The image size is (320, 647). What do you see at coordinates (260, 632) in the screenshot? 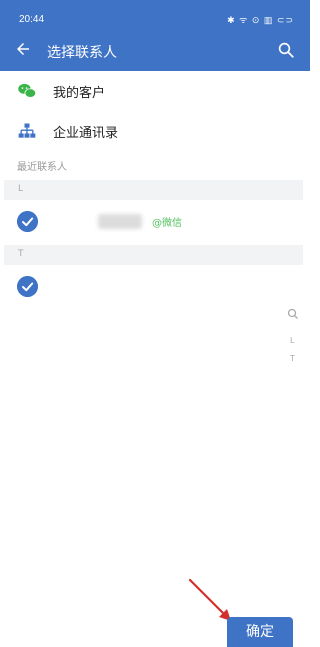
I see `confirm-button: 确定` at bounding box center [260, 632].